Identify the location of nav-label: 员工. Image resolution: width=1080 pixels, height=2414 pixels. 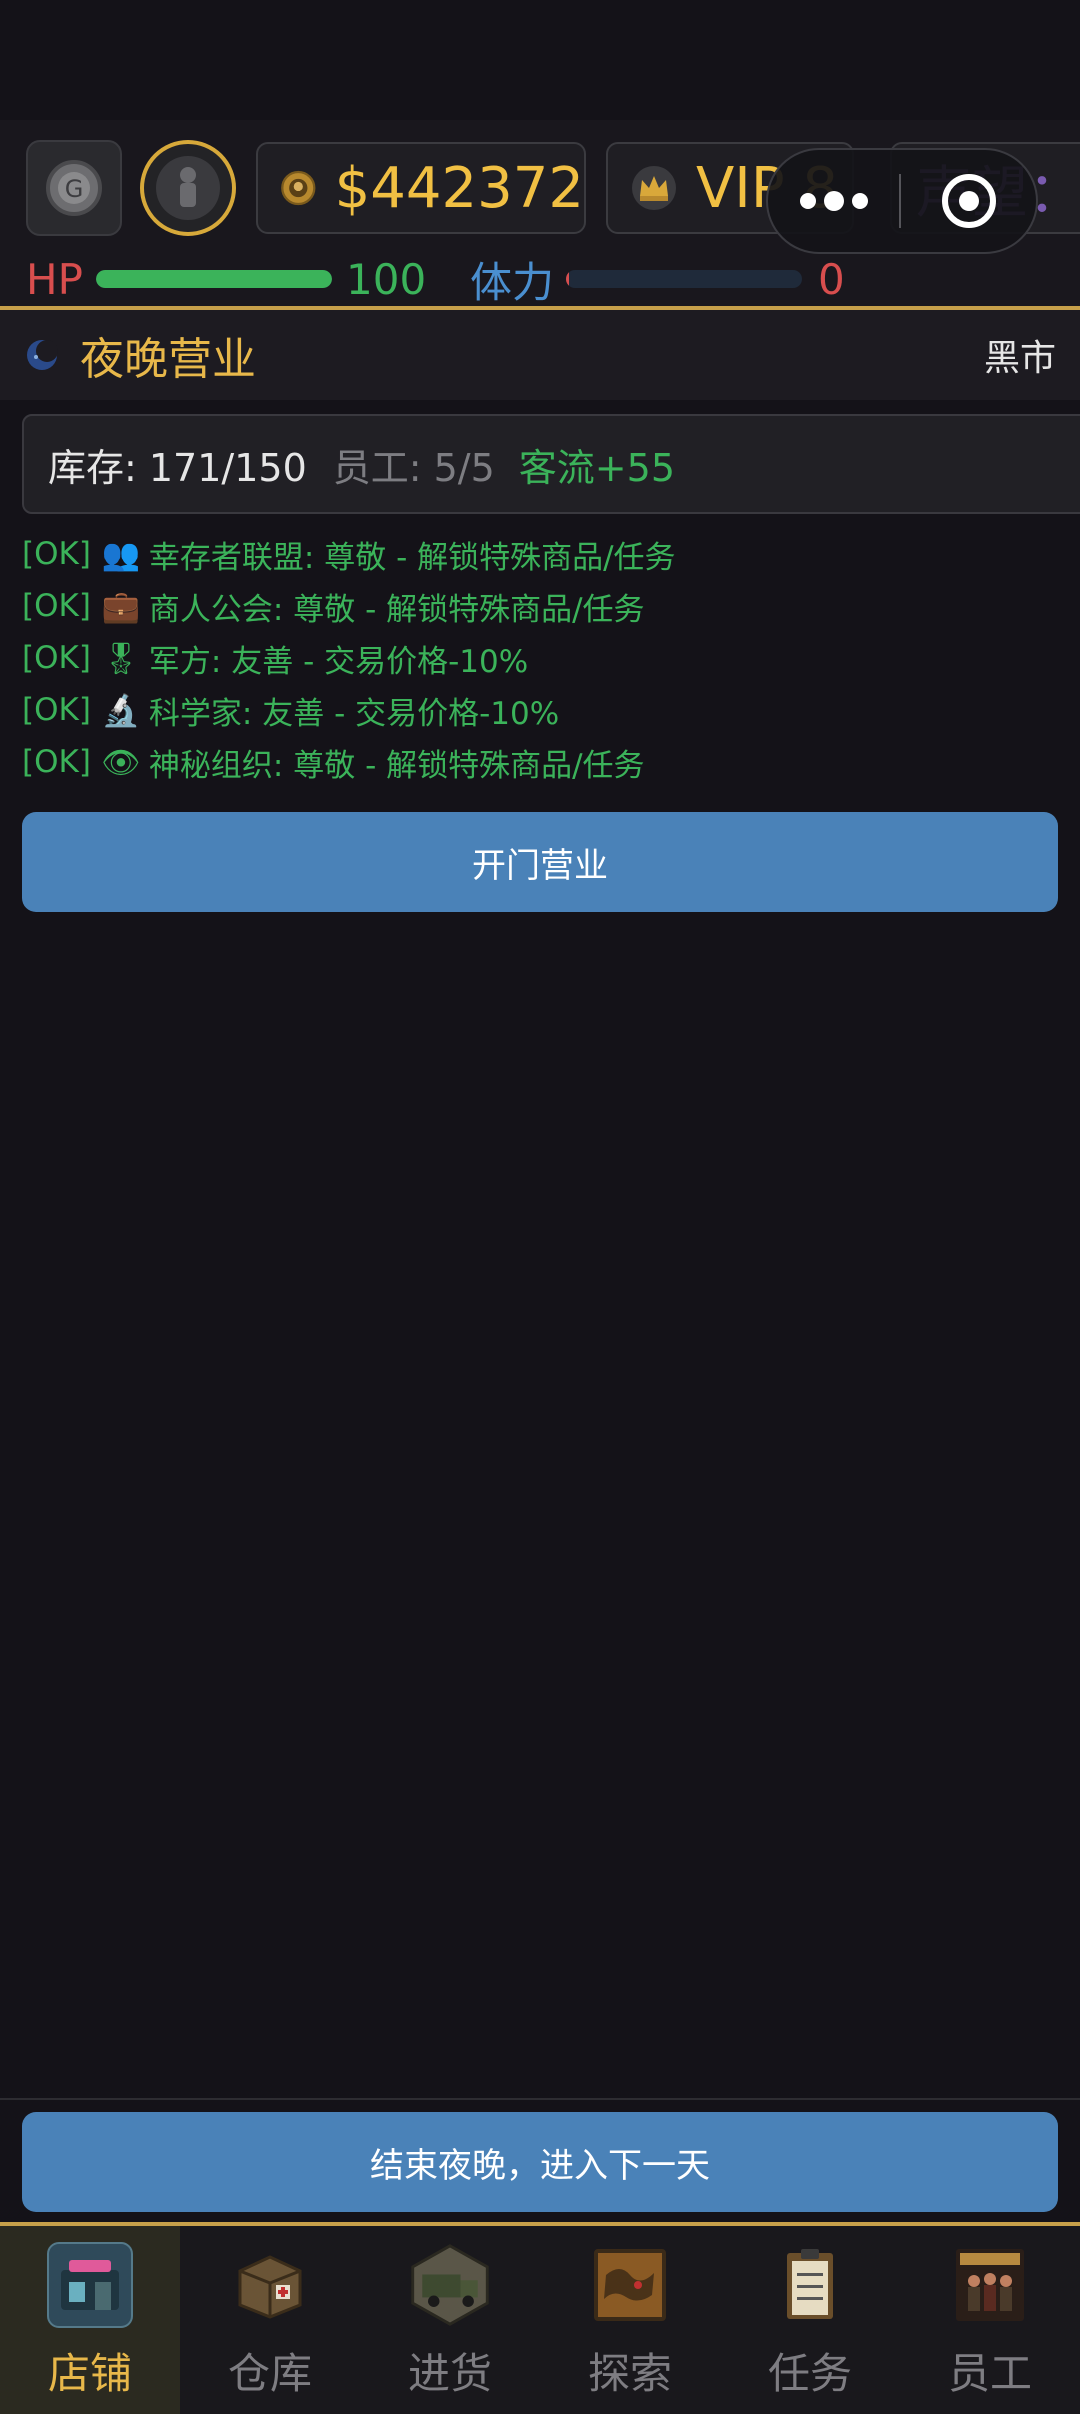
(989, 2373).